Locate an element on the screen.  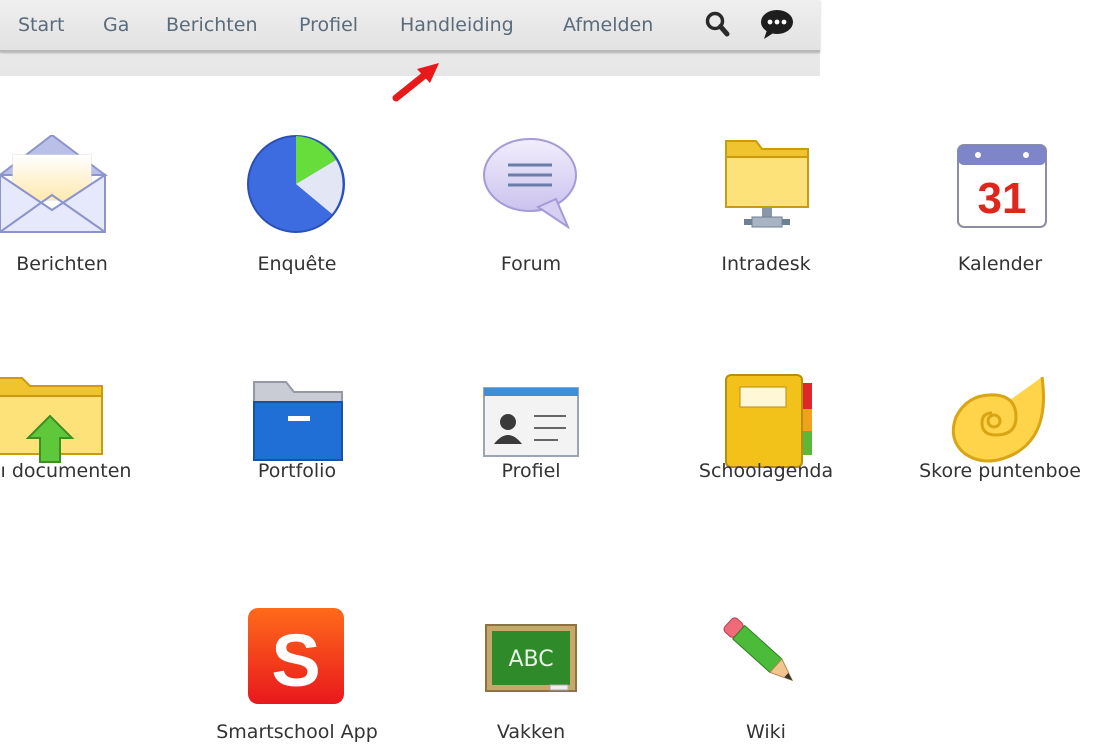
menu-item-profiel: Profiel is located at coordinates (328, 25).